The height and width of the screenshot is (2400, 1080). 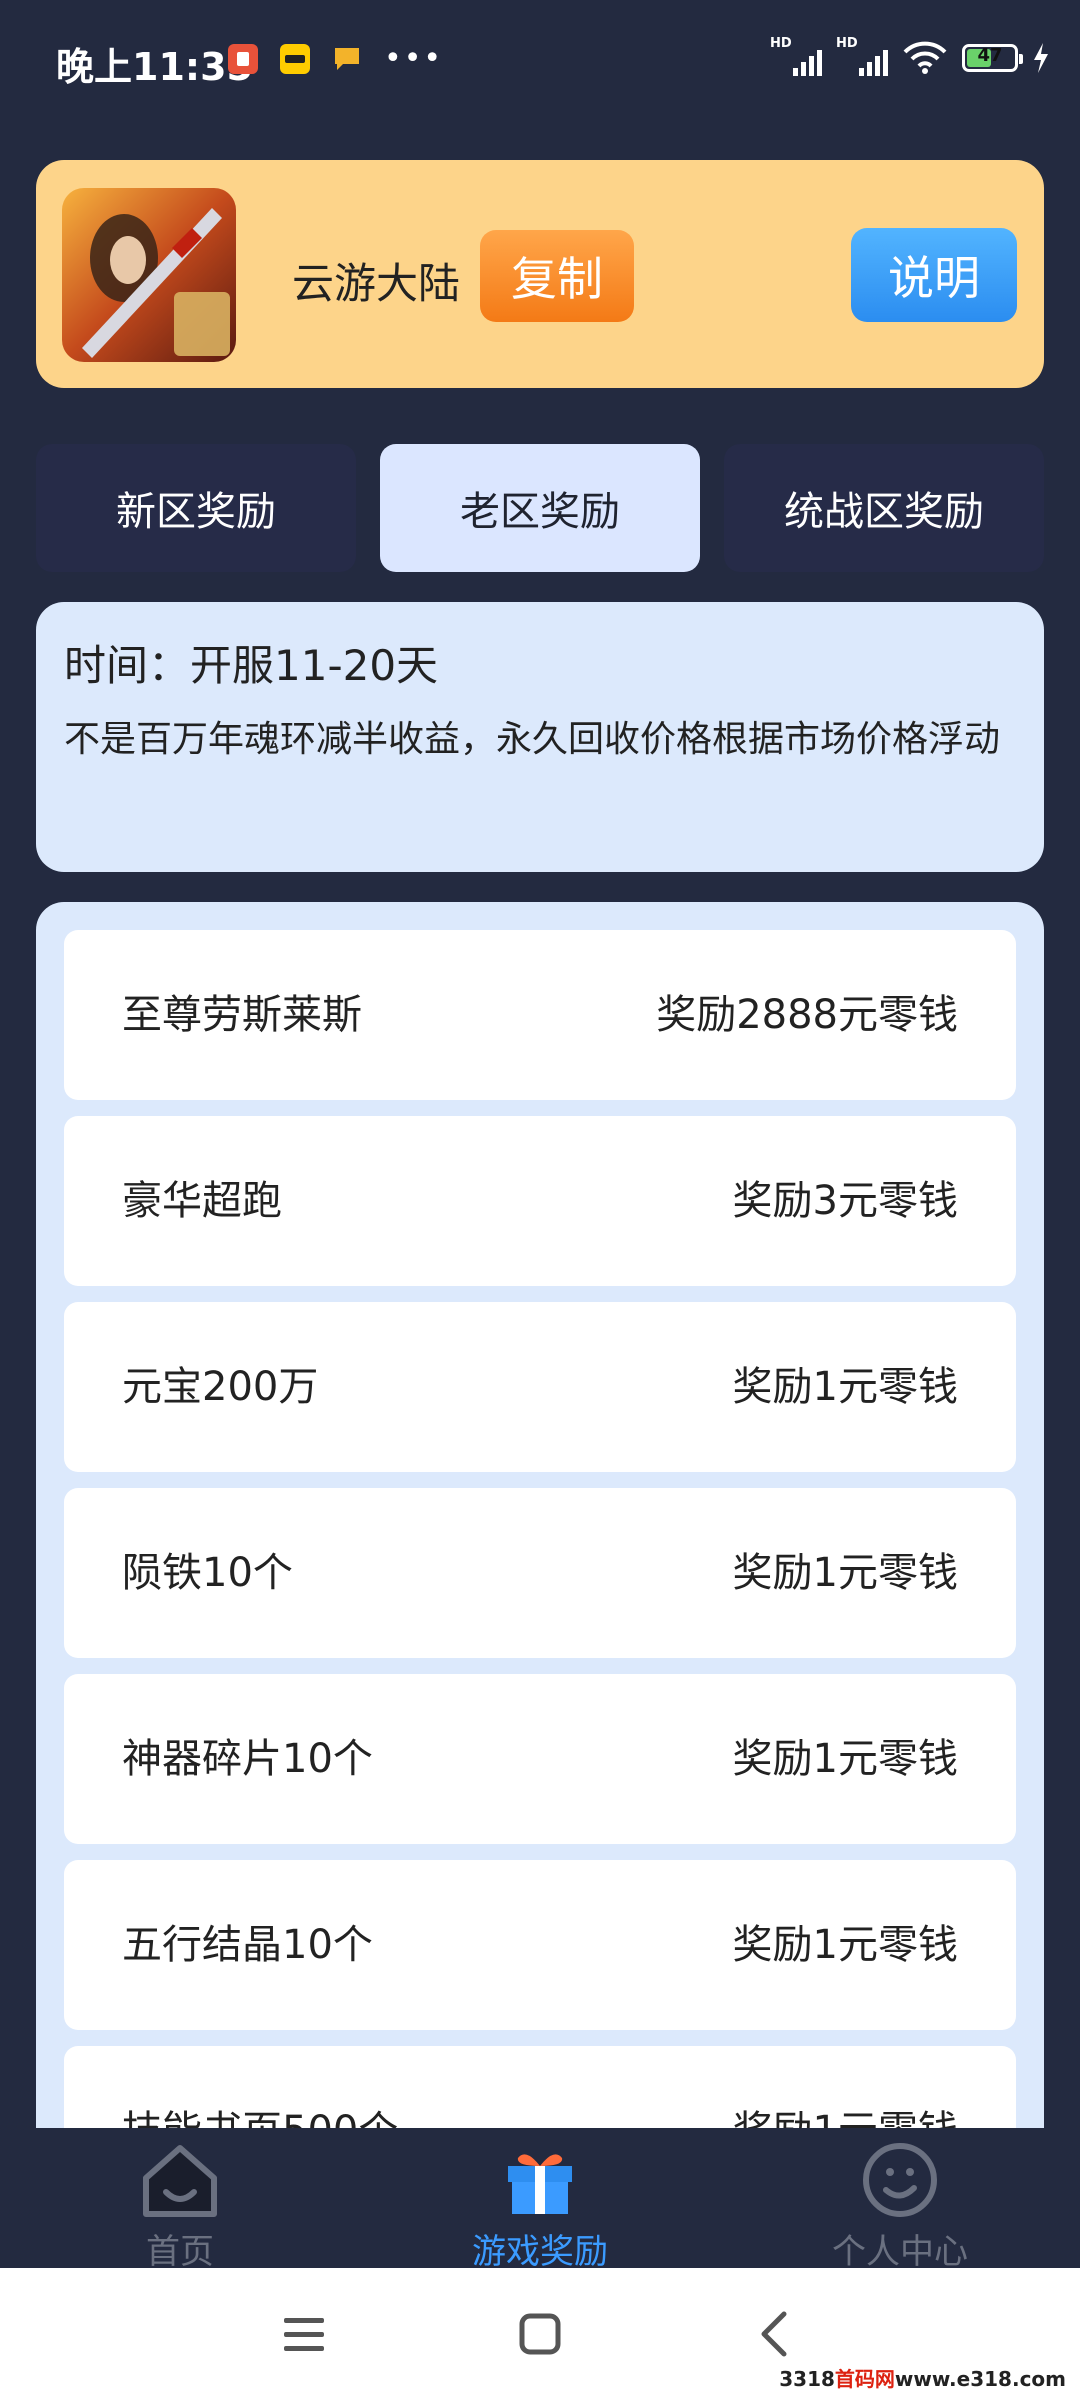 What do you see at coordinates (900, 2252) in the screenshot?
I see `nav-profile-label: 个人中心` at bounding box center [900, 2252].